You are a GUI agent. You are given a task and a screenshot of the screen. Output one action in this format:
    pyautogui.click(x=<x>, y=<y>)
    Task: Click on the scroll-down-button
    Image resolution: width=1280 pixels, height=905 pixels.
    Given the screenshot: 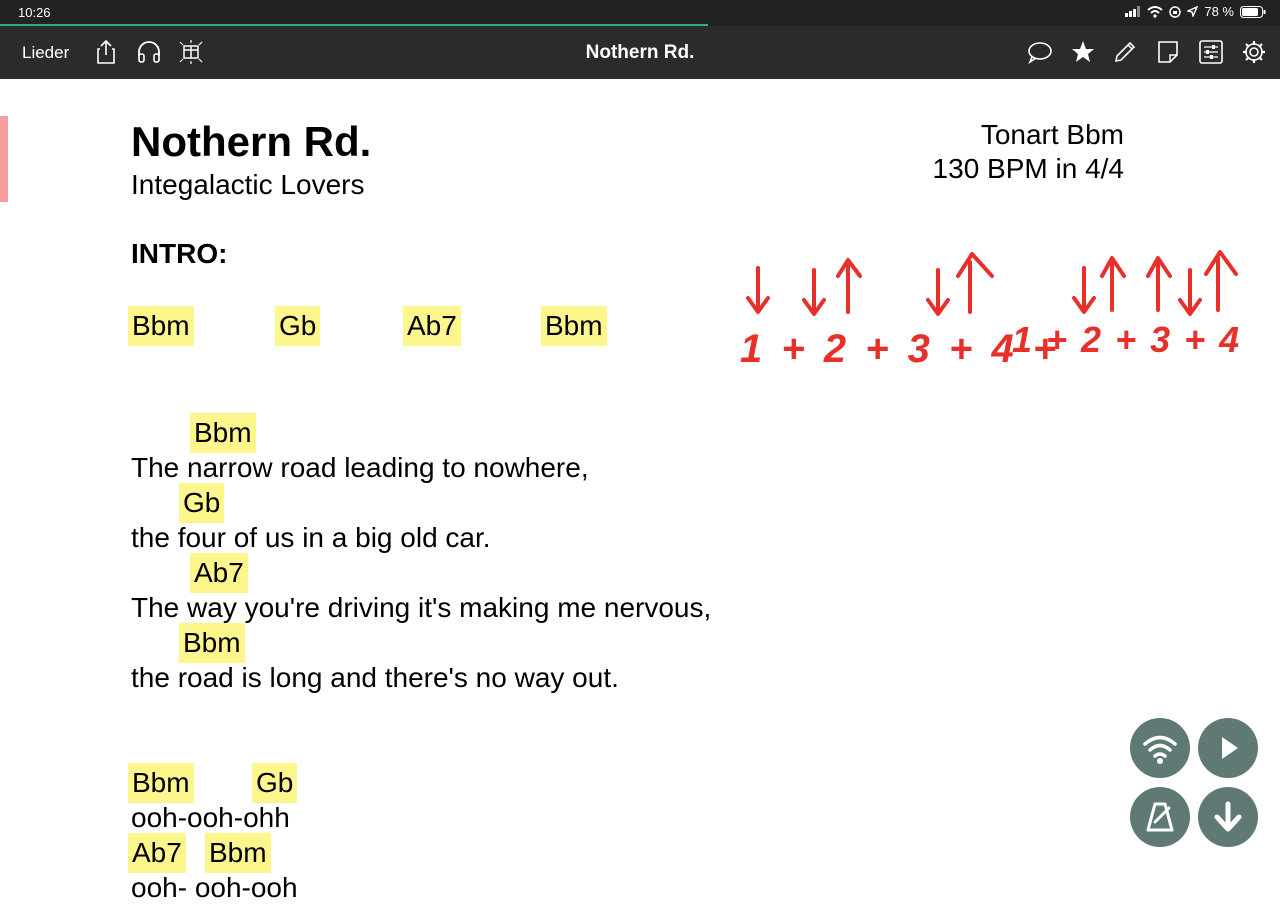 What is the action you would take?
    pyautogui.click(x=1228, y=817)
    